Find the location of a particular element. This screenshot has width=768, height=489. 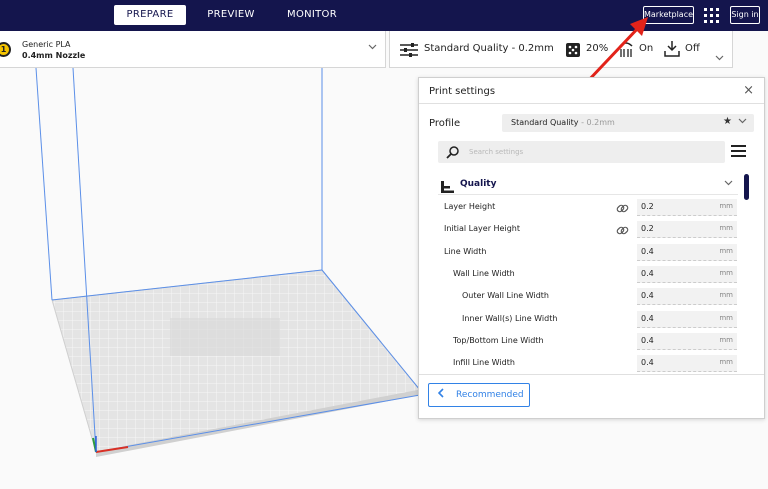

setting-row: Outer Wall Line Width 0.4 mm is located at coordinates (588, 296).